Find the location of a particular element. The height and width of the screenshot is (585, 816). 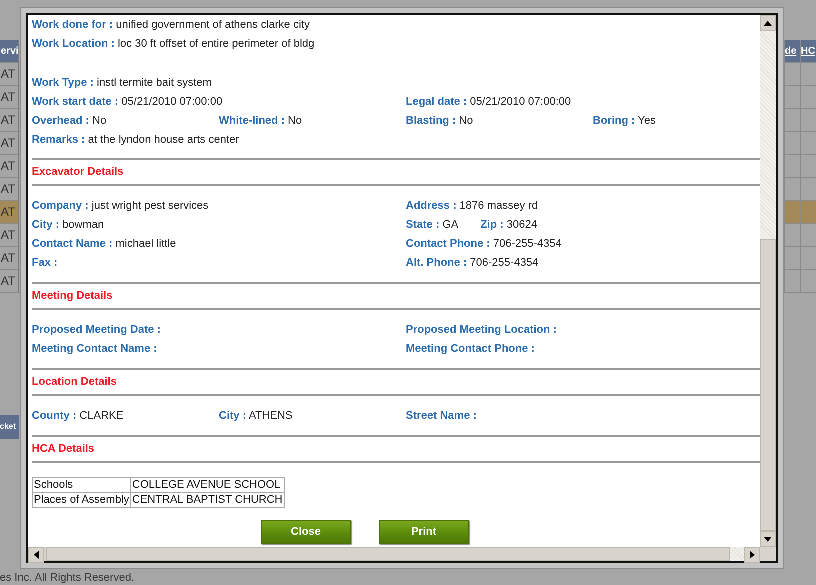

detail-field: Work done for : unified government of athens clarke city is located at coordinates (171, 24).